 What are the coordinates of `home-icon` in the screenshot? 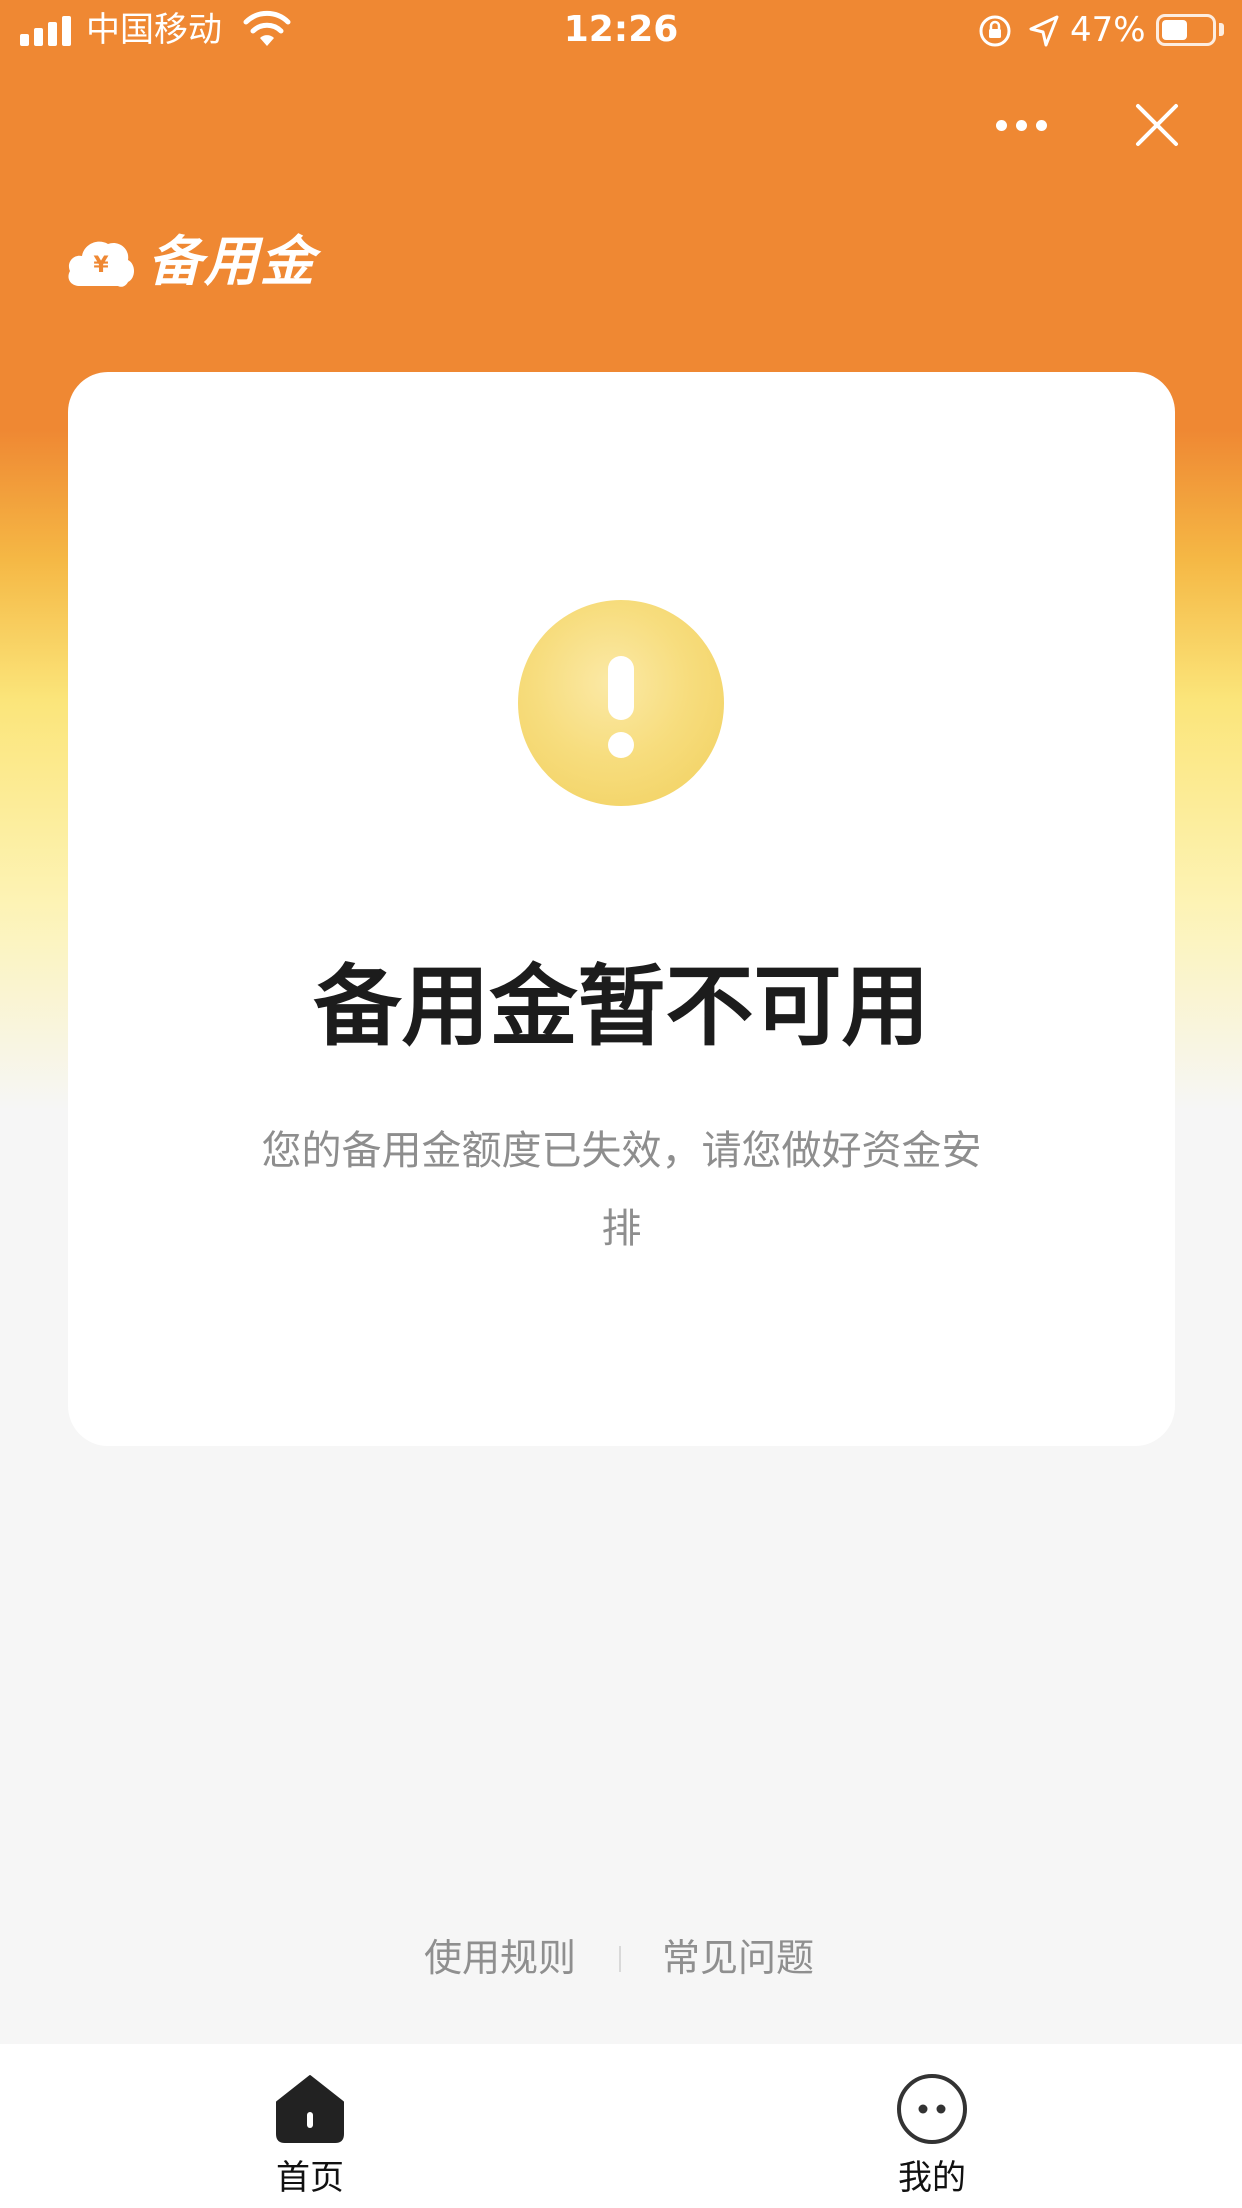 It's located at (310, 2109).